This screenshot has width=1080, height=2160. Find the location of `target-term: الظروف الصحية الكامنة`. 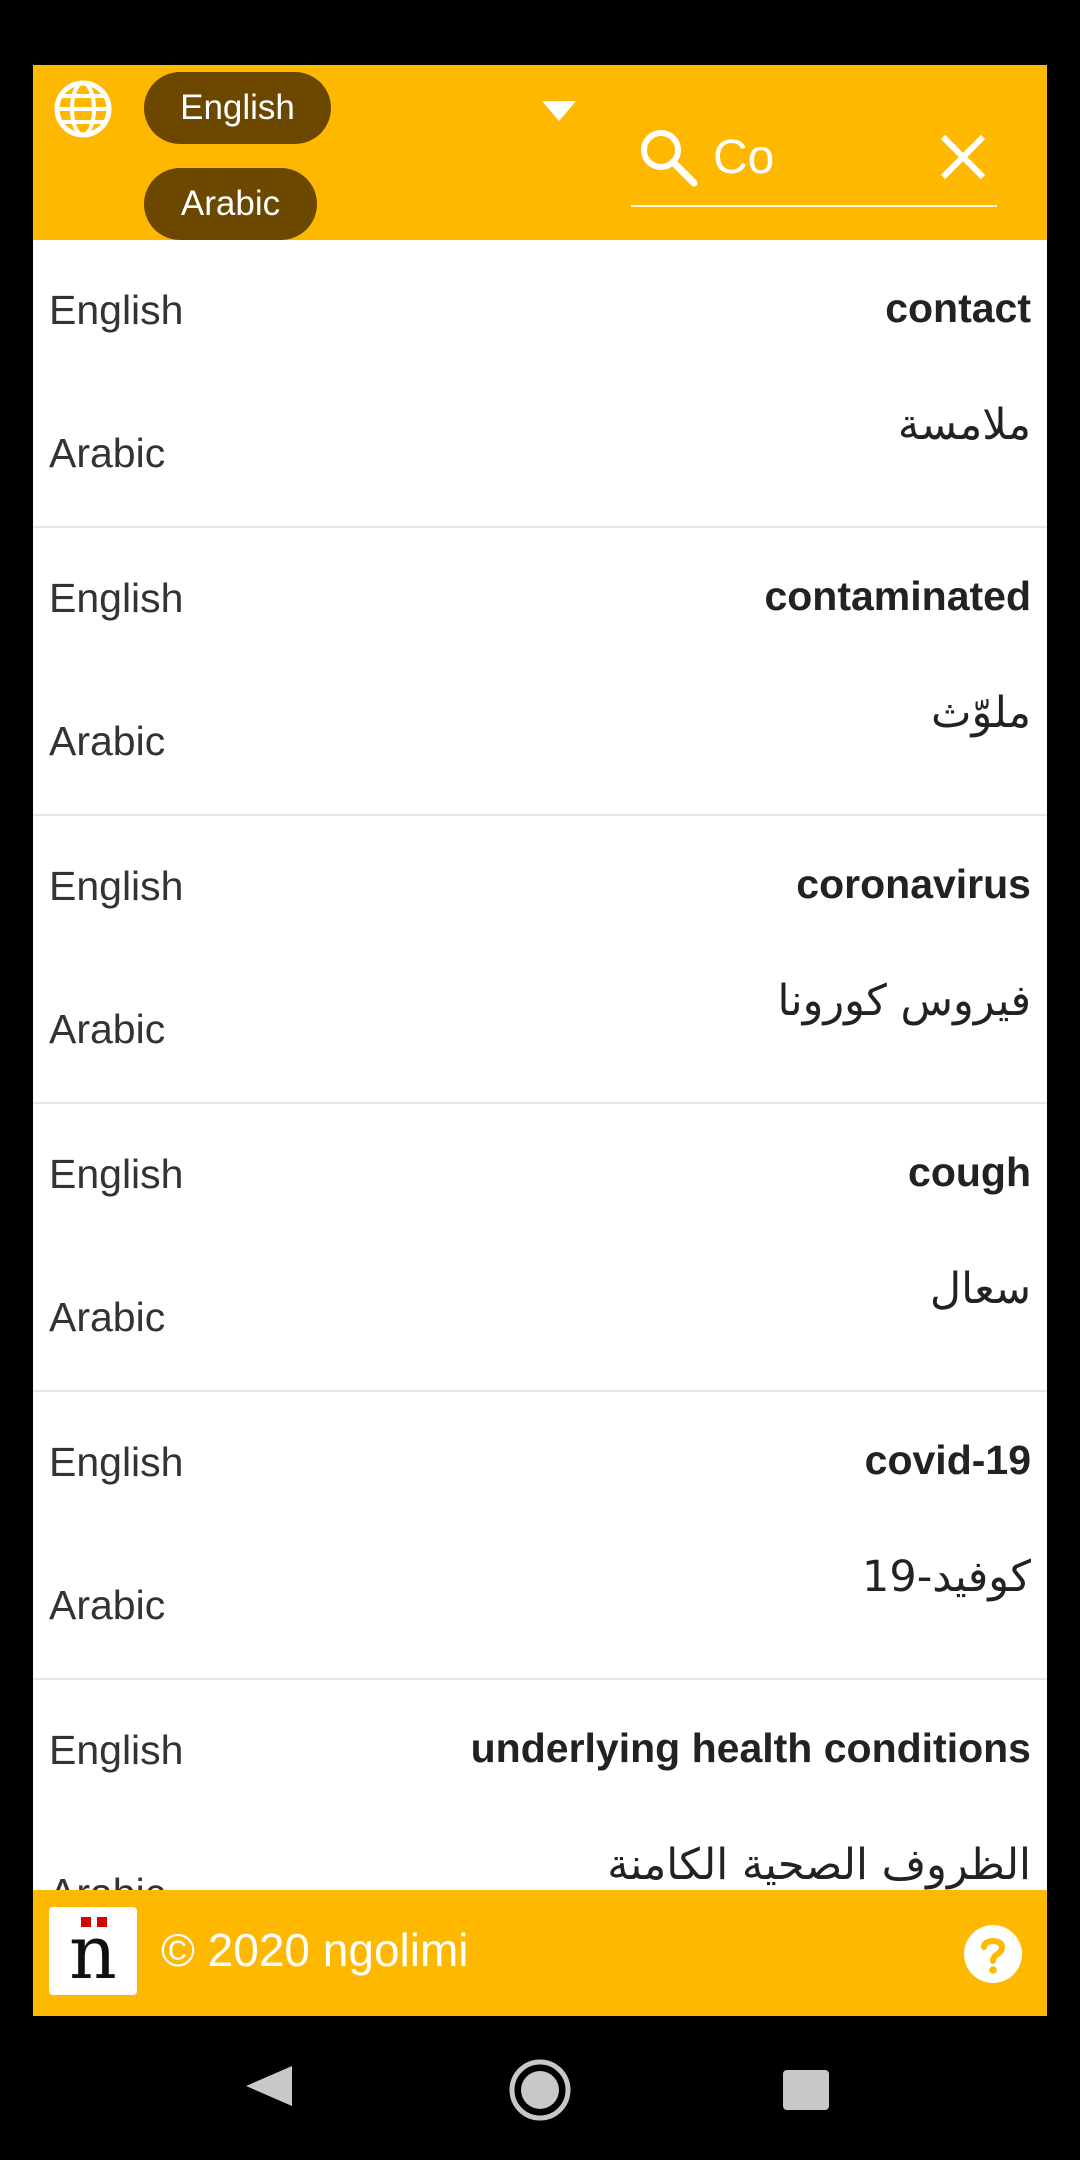

target-term: الظروف الصحية الكامنة is located at coordinates (819, 1865).